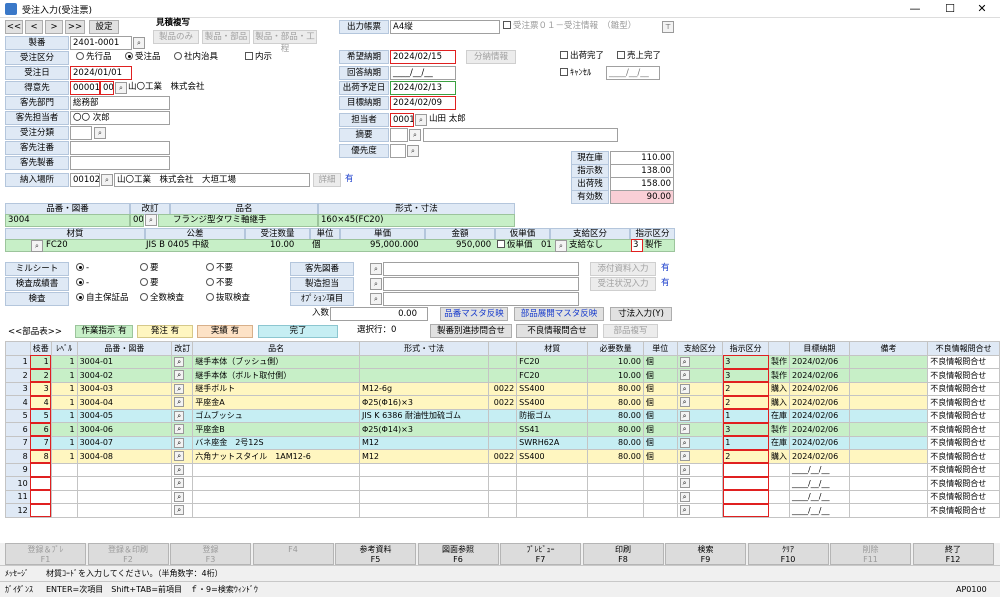 This screenshot has width=1000, height=597. I want to click on cell-sj: 在庫, so click(779, 415).